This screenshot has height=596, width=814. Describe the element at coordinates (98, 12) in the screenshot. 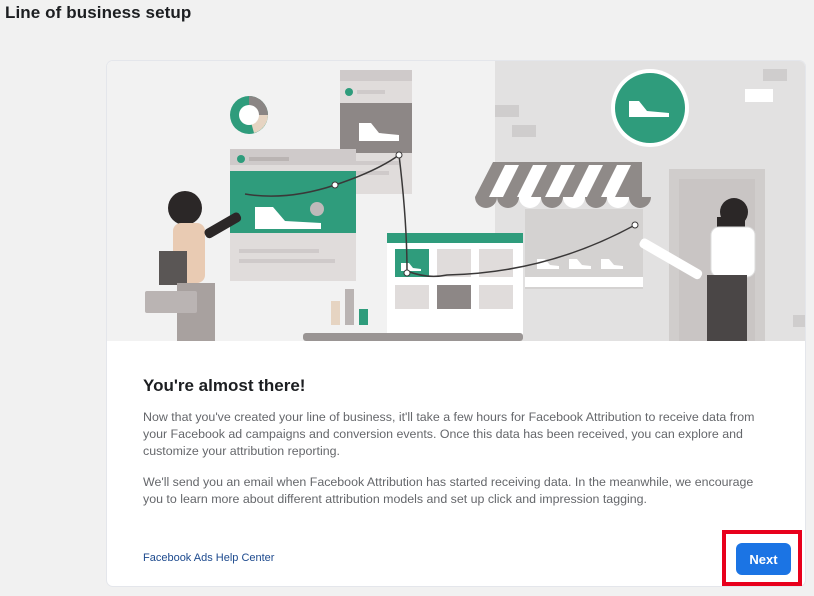

I see `page-title: Line of business setup` at that location.